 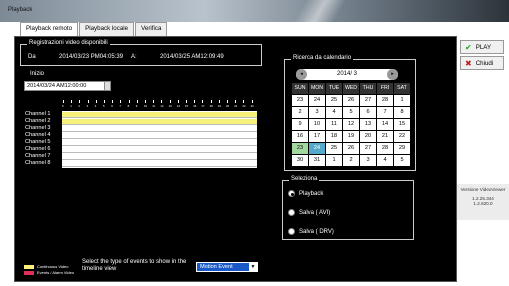 I want to click on weekday-header: FRI, so click(x=385, y=88).